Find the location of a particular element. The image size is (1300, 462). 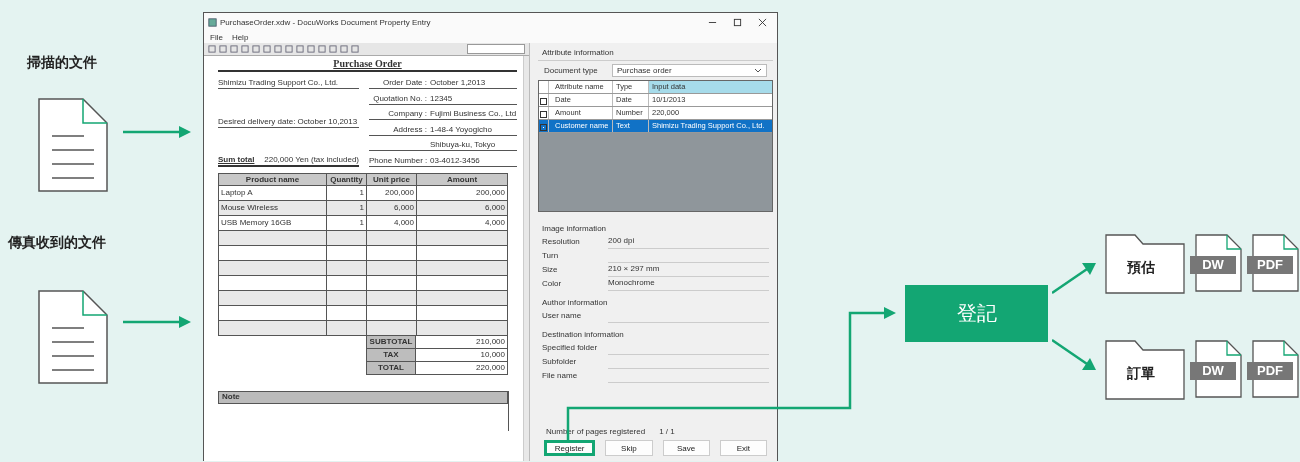

close-icon is located at coordinates (762, 22).